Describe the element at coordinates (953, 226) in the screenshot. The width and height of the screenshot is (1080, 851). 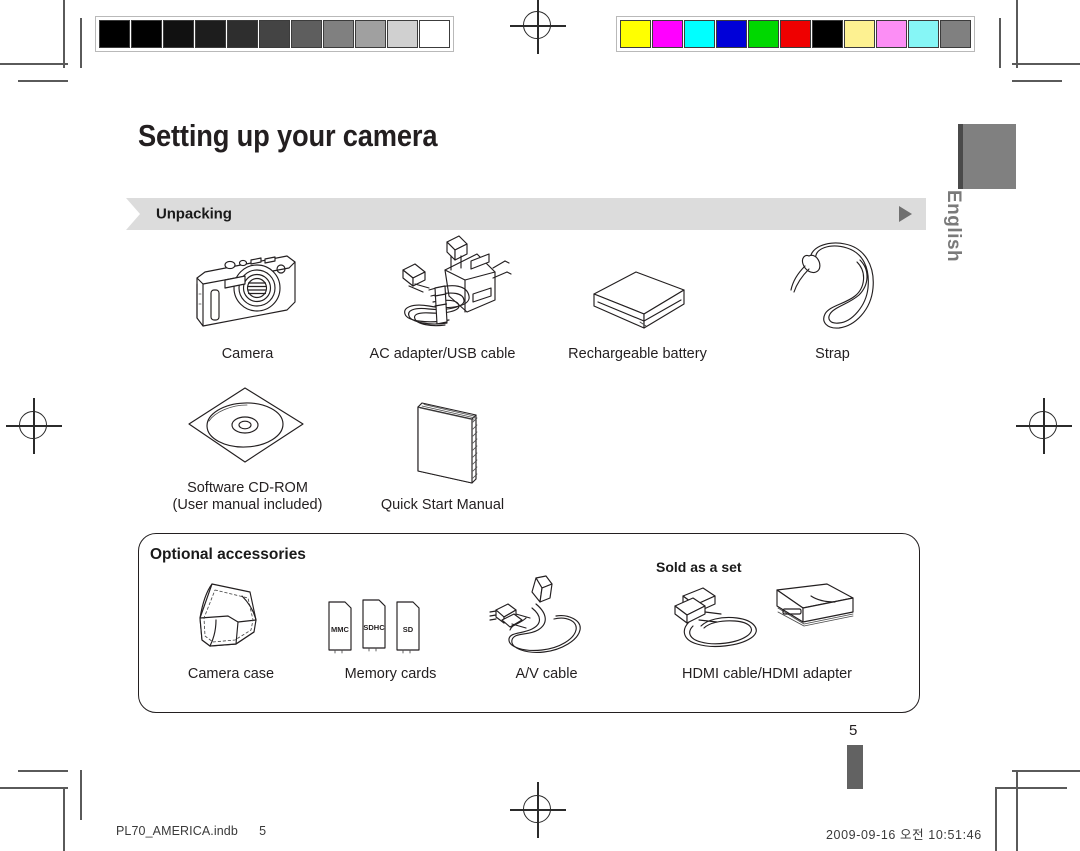
I see `language-tab-label: English` at that location.